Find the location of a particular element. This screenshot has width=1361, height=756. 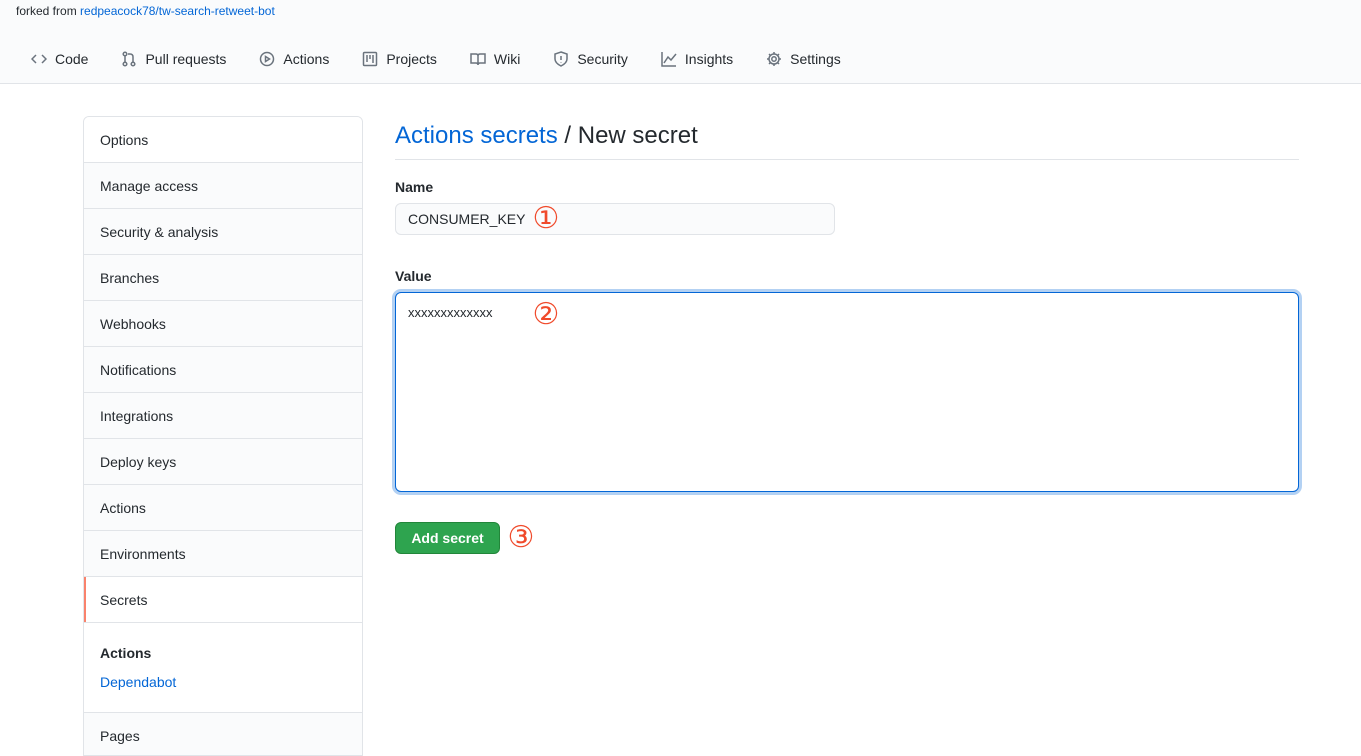

annotation-marker-1: ① is located at coordinates (546, 218).